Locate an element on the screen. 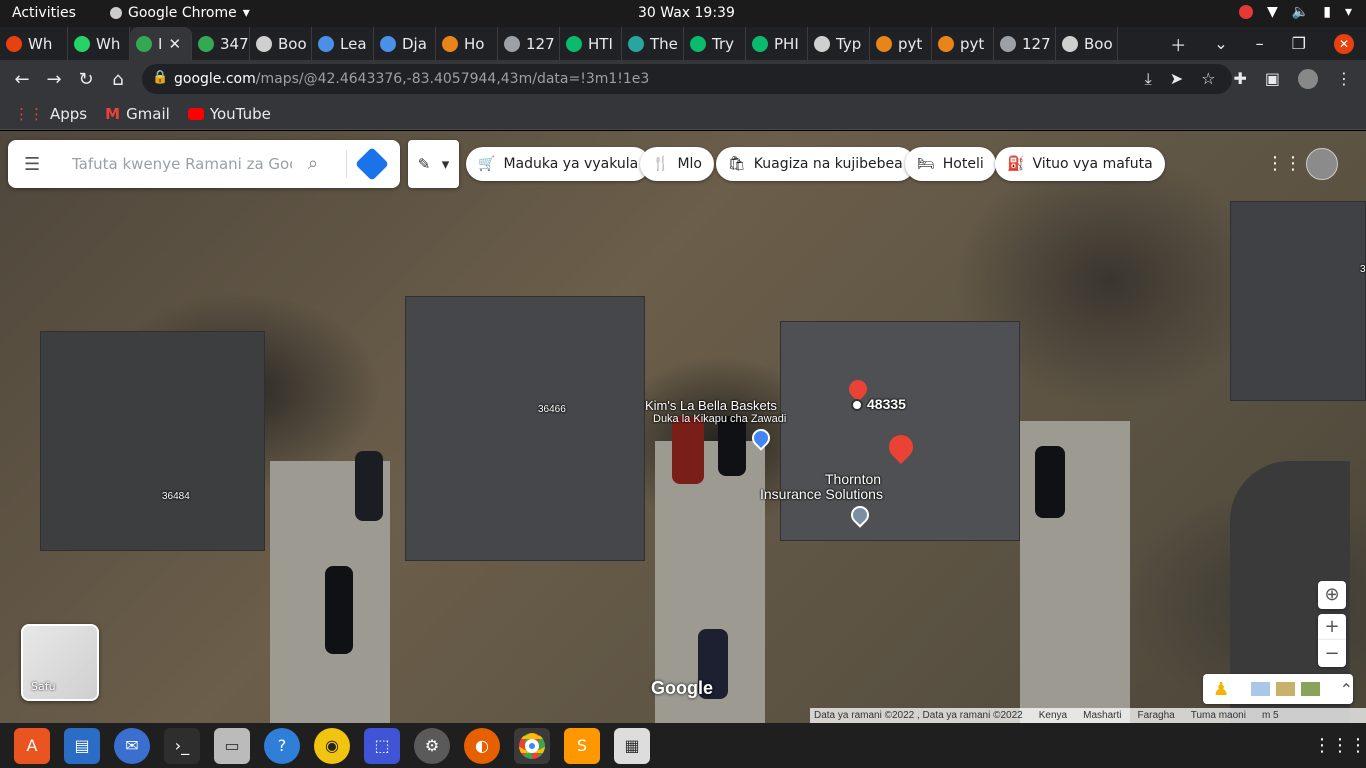 The width and height of the screenshot is (1366, 768). my-location-button: ⊕ is located at coordinates (1332, 595).